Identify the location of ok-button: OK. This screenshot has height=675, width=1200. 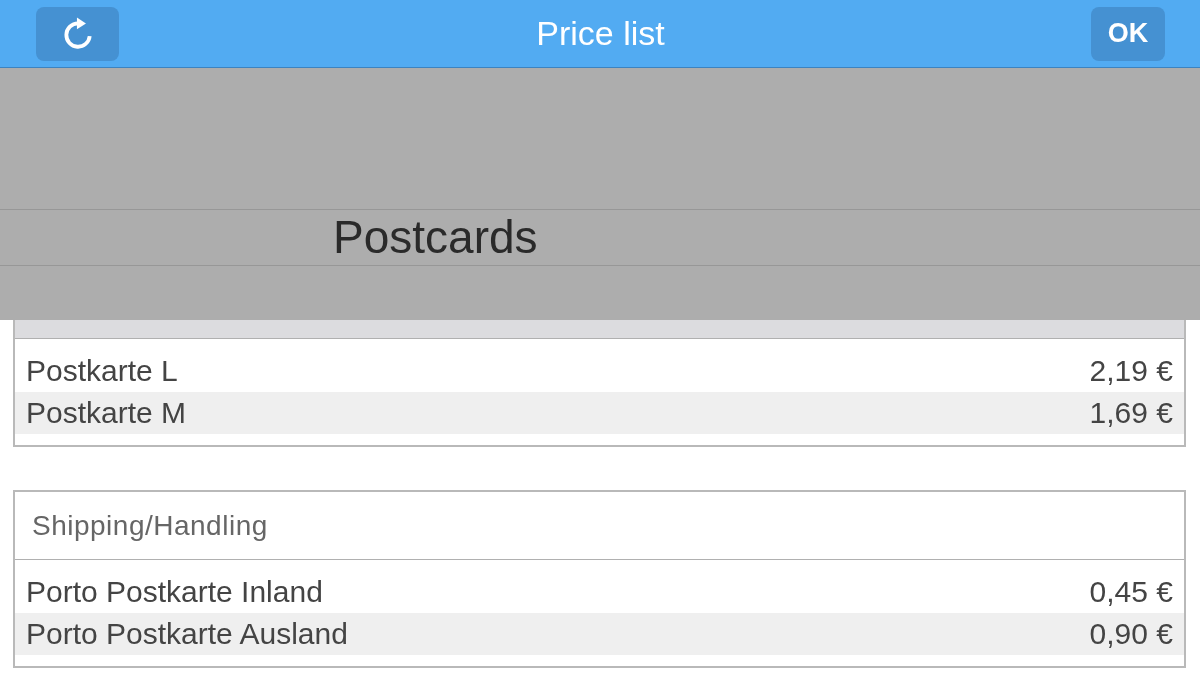
(1128, 33).